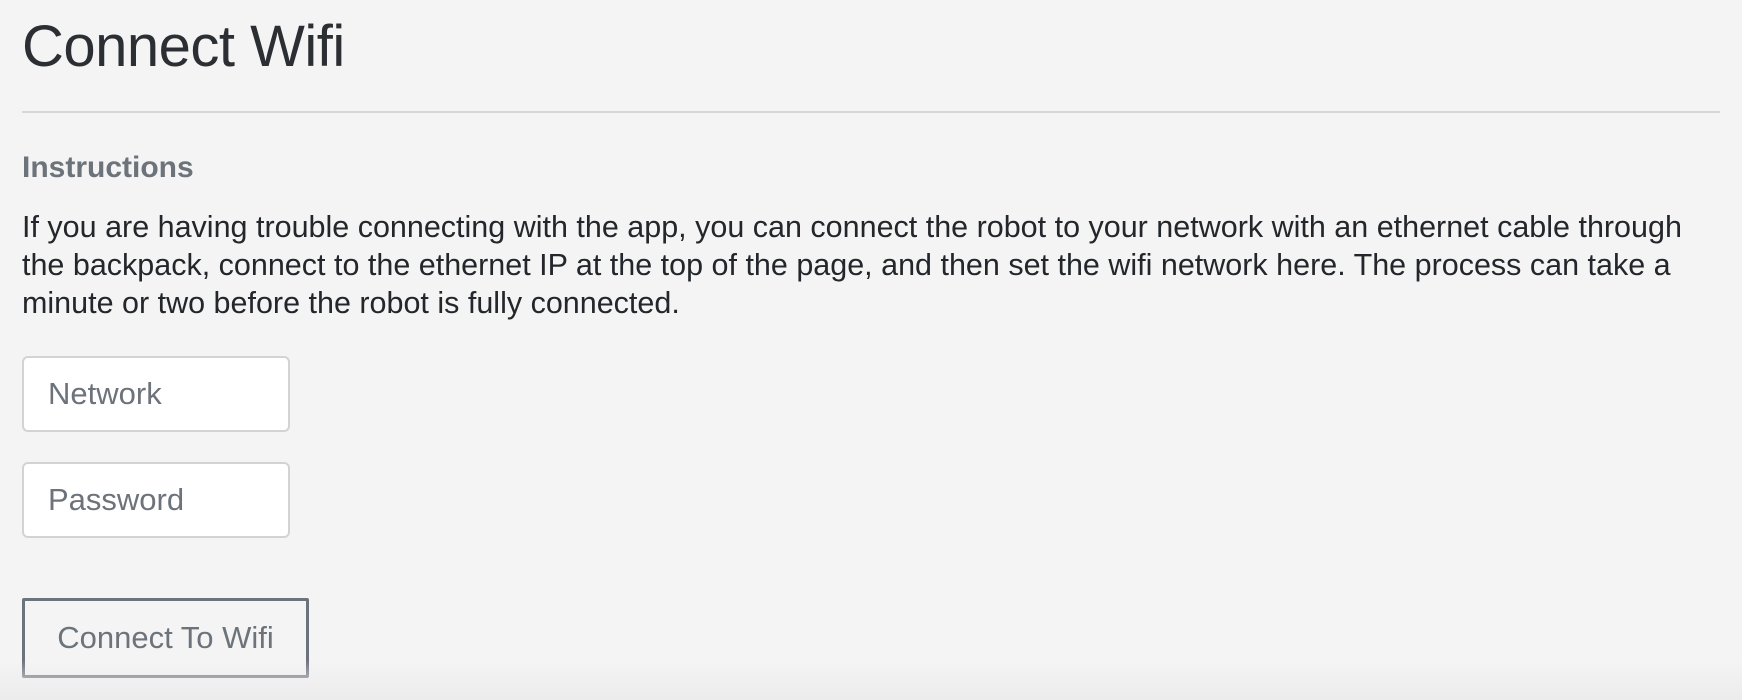 This screenshot has width=1742, height=700. Describe the element at coordinates (165, 638) in the screenshot. I see `connect-to-wifi-button: Connect To Wifi` at that location.